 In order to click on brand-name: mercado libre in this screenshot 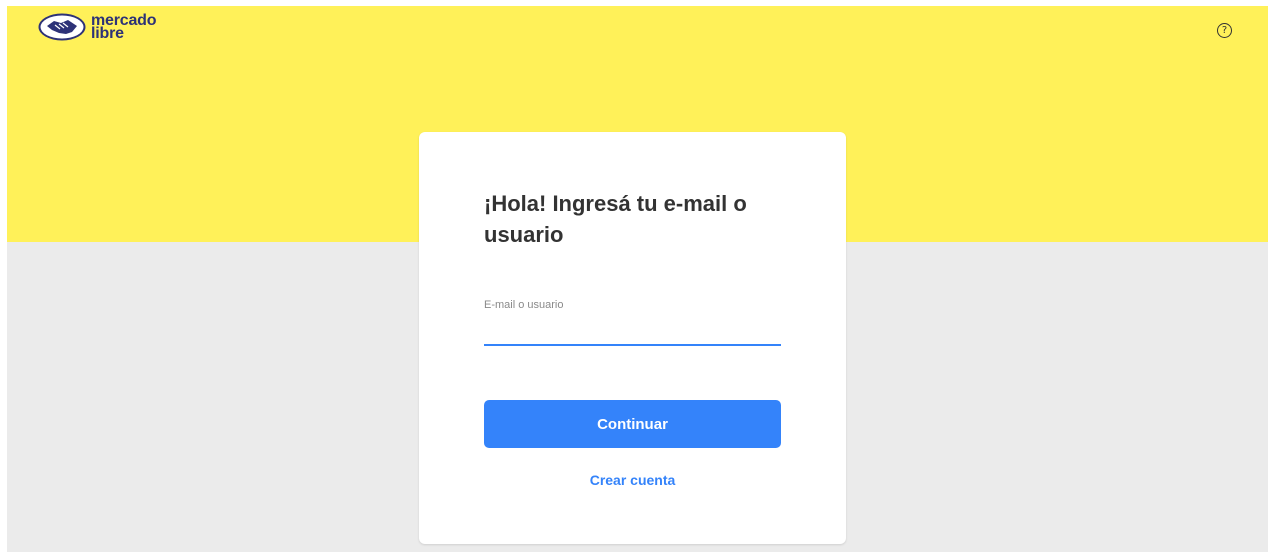, I will do `click(123, 27)`.